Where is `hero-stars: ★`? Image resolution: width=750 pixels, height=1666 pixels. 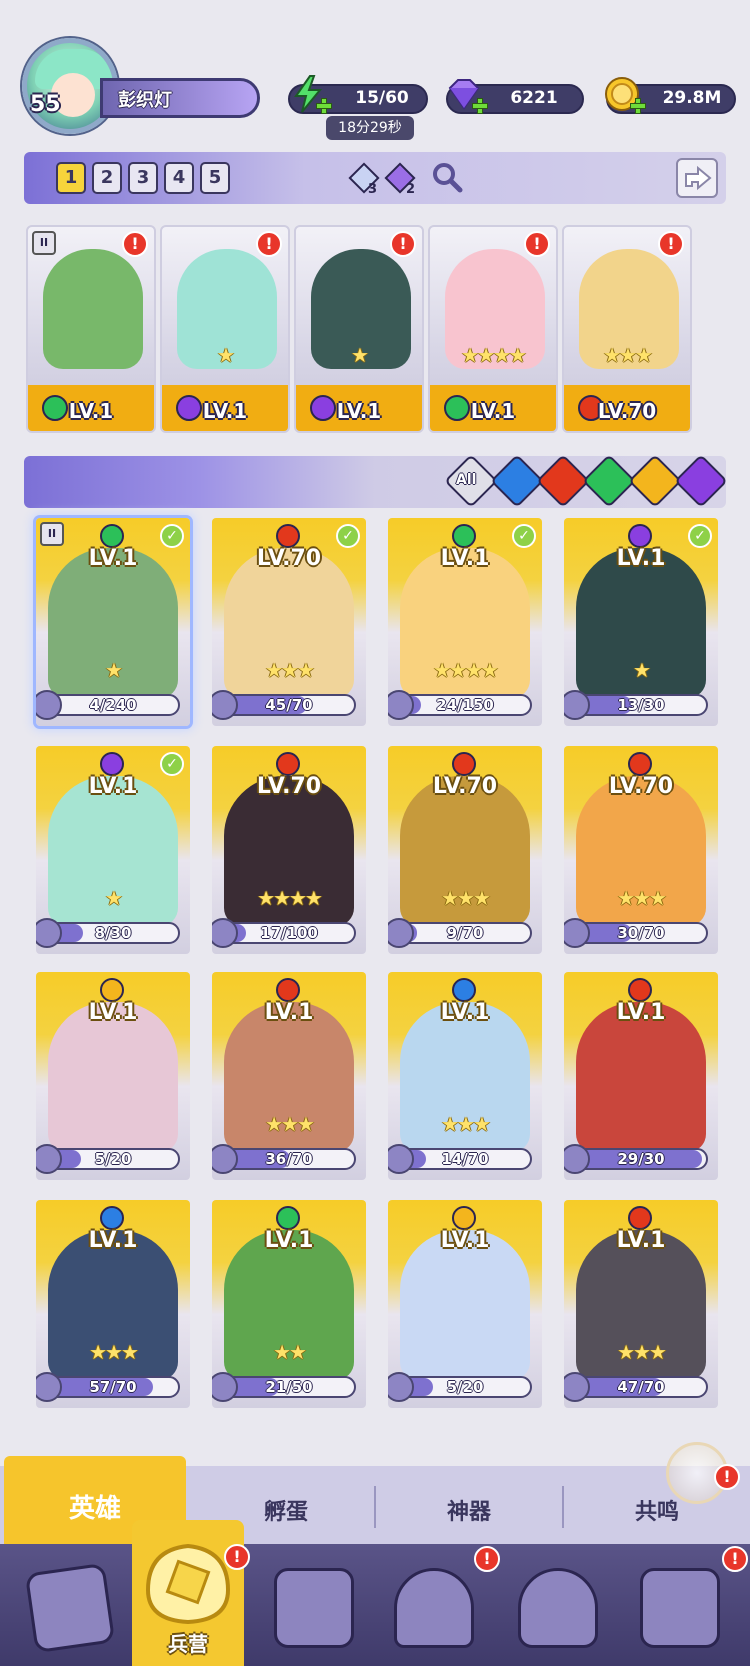 hero-stars: ★ is located at coordinates (114, 898).